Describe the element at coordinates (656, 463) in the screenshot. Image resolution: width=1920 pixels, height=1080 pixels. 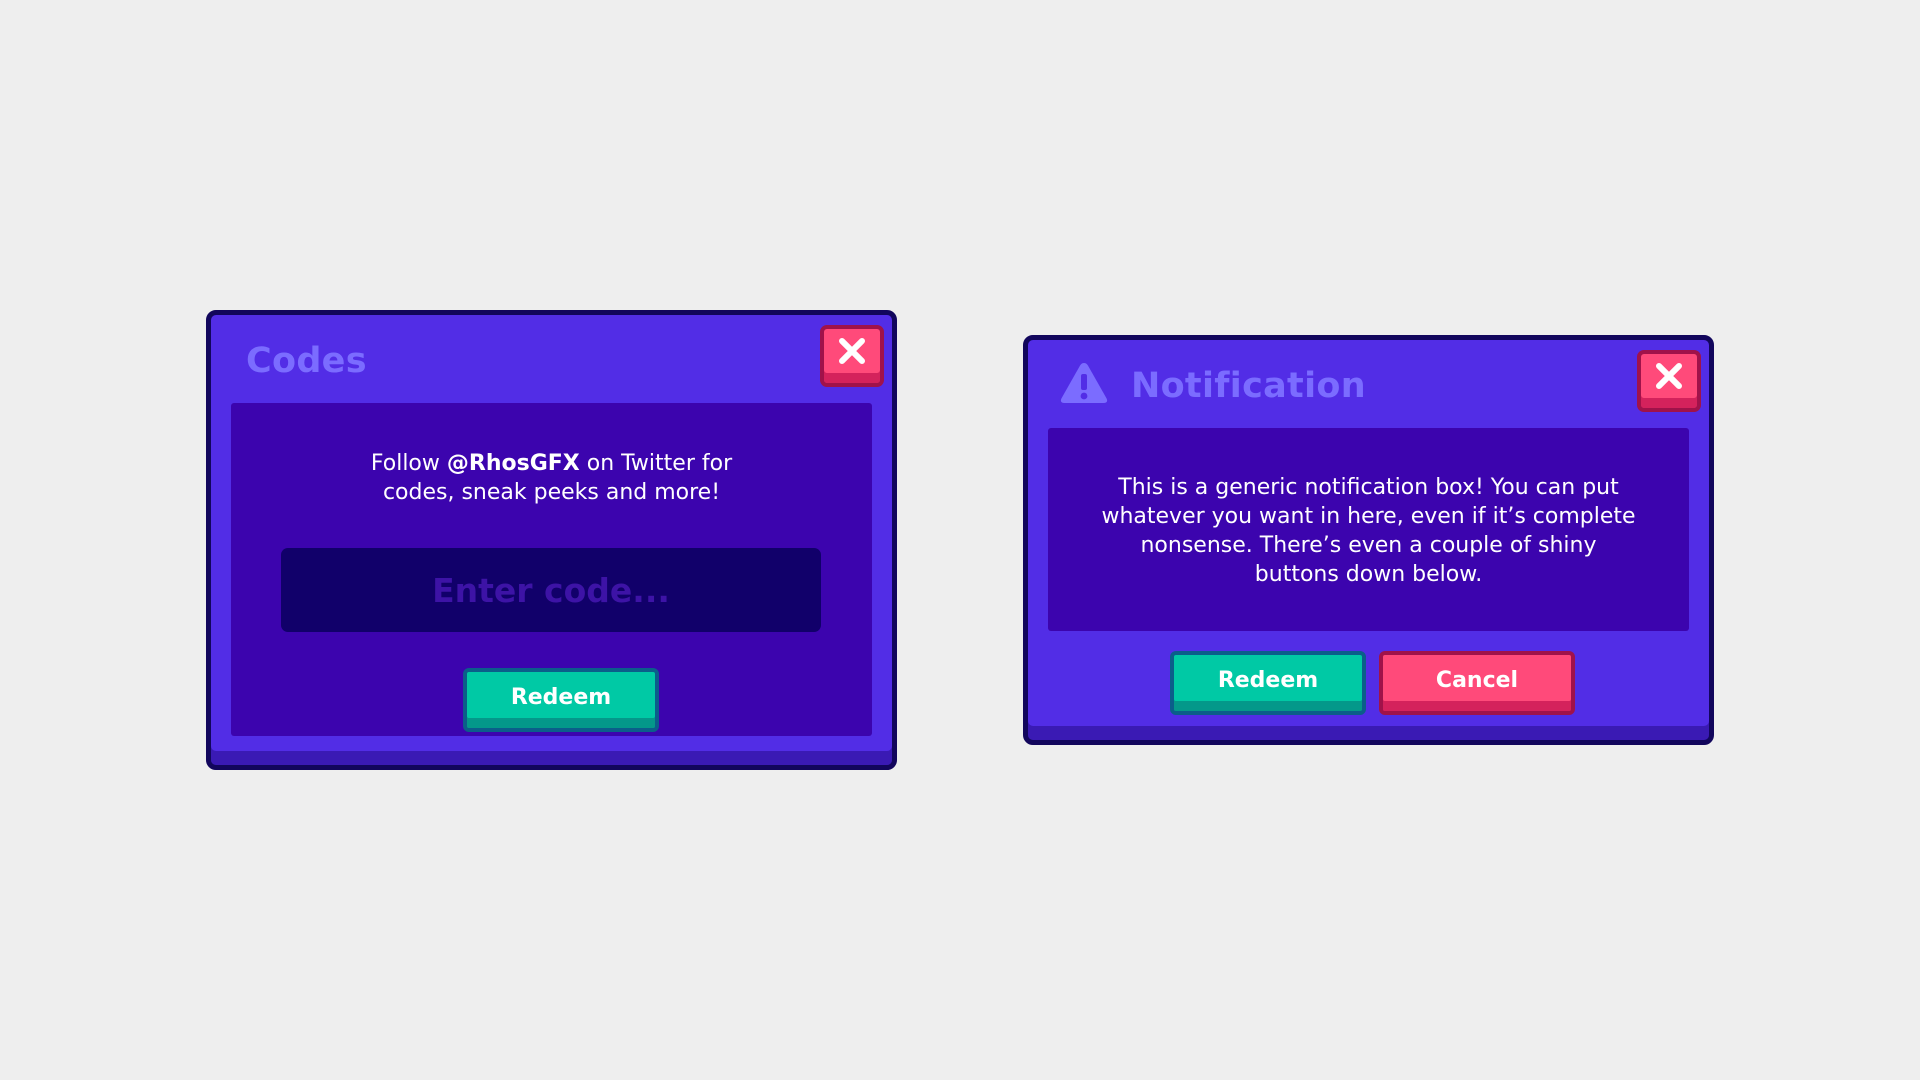
I see `codes-message-suffix: on Twitter for` at that location.